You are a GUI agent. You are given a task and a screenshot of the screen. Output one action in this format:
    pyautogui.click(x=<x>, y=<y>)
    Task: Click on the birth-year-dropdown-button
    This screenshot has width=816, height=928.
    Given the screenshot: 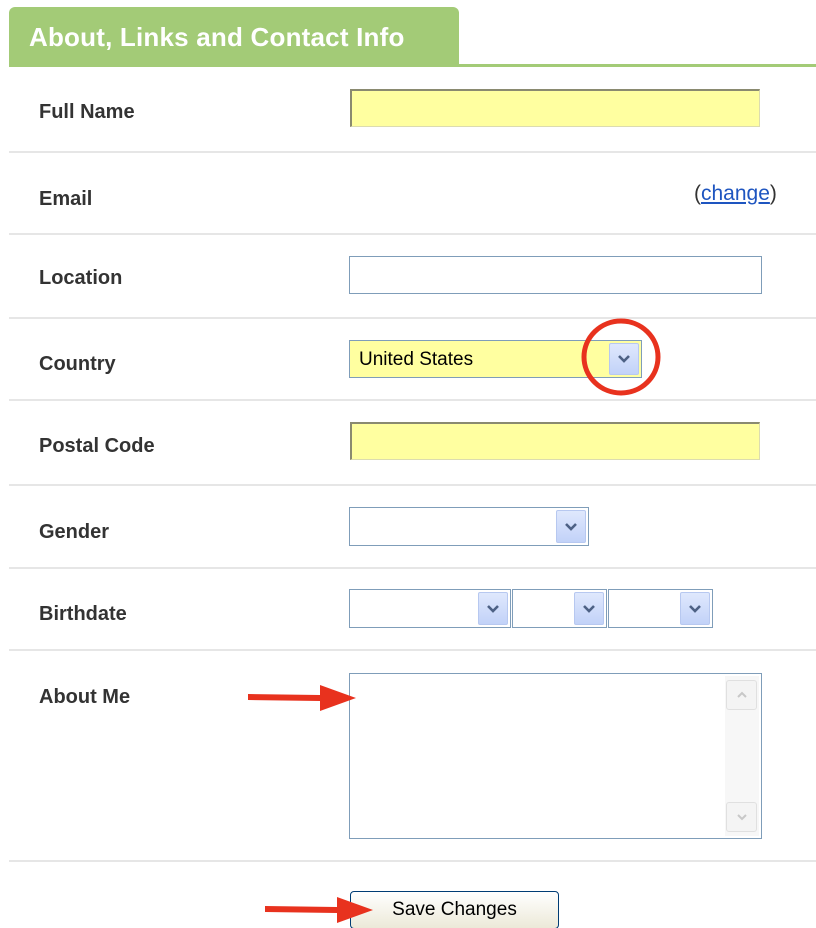 What is the action you would take?
    pyautogui.click(x=695, y=608)
    